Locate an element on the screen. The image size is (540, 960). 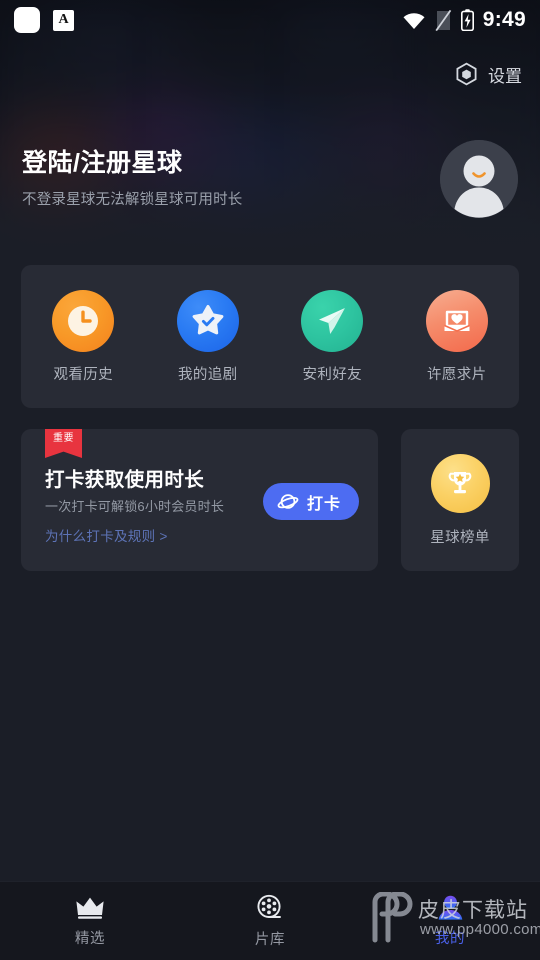
star-check-icon is located at coordinates (207, 320).